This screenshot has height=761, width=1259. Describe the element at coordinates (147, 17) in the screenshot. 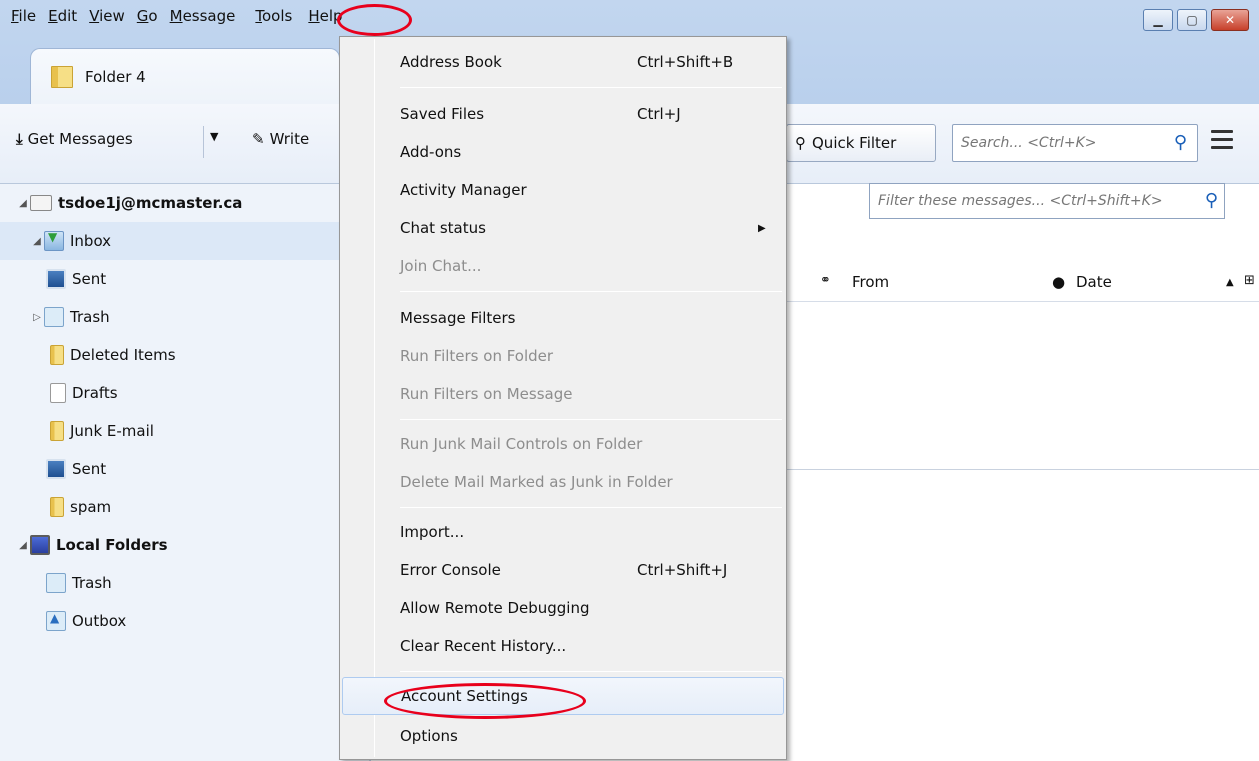

I see `menu-go: Go` at that location.